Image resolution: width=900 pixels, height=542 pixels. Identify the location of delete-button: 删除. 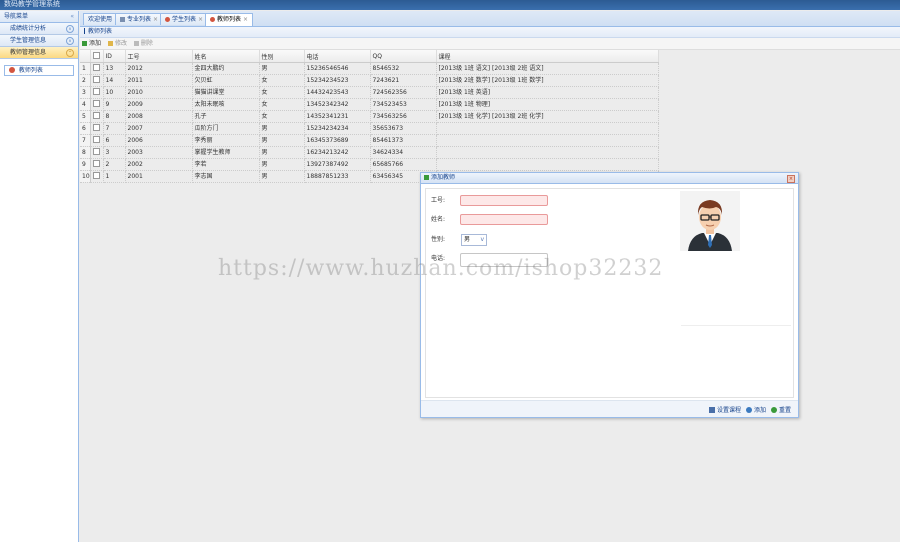
(143, 43).